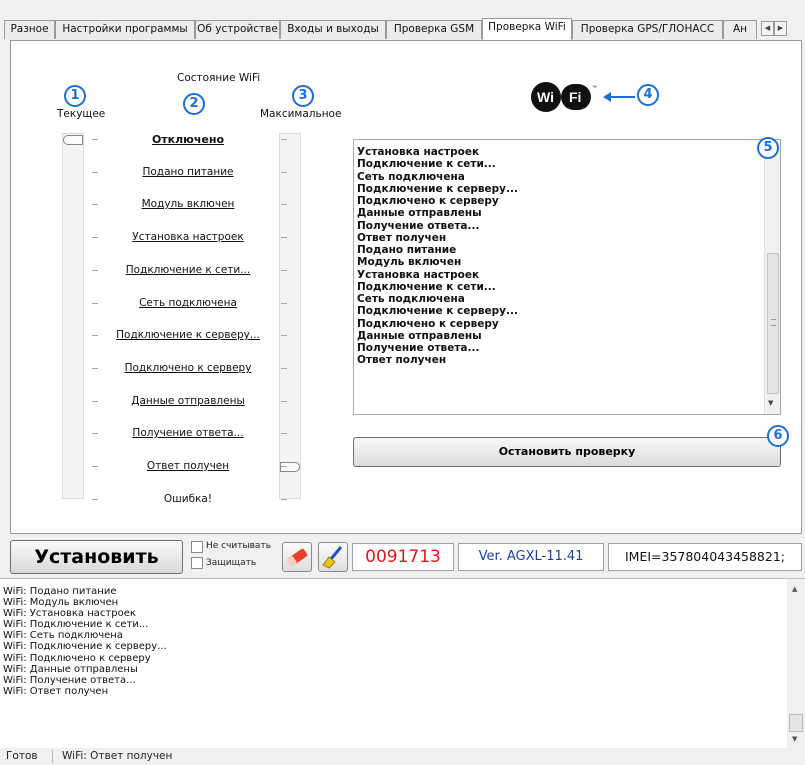 This screenshot has width=805, height=765. Describe the element at coordinates (794, 589) in the screenshot. I see `scroll-up-icon: ▲` at that location.